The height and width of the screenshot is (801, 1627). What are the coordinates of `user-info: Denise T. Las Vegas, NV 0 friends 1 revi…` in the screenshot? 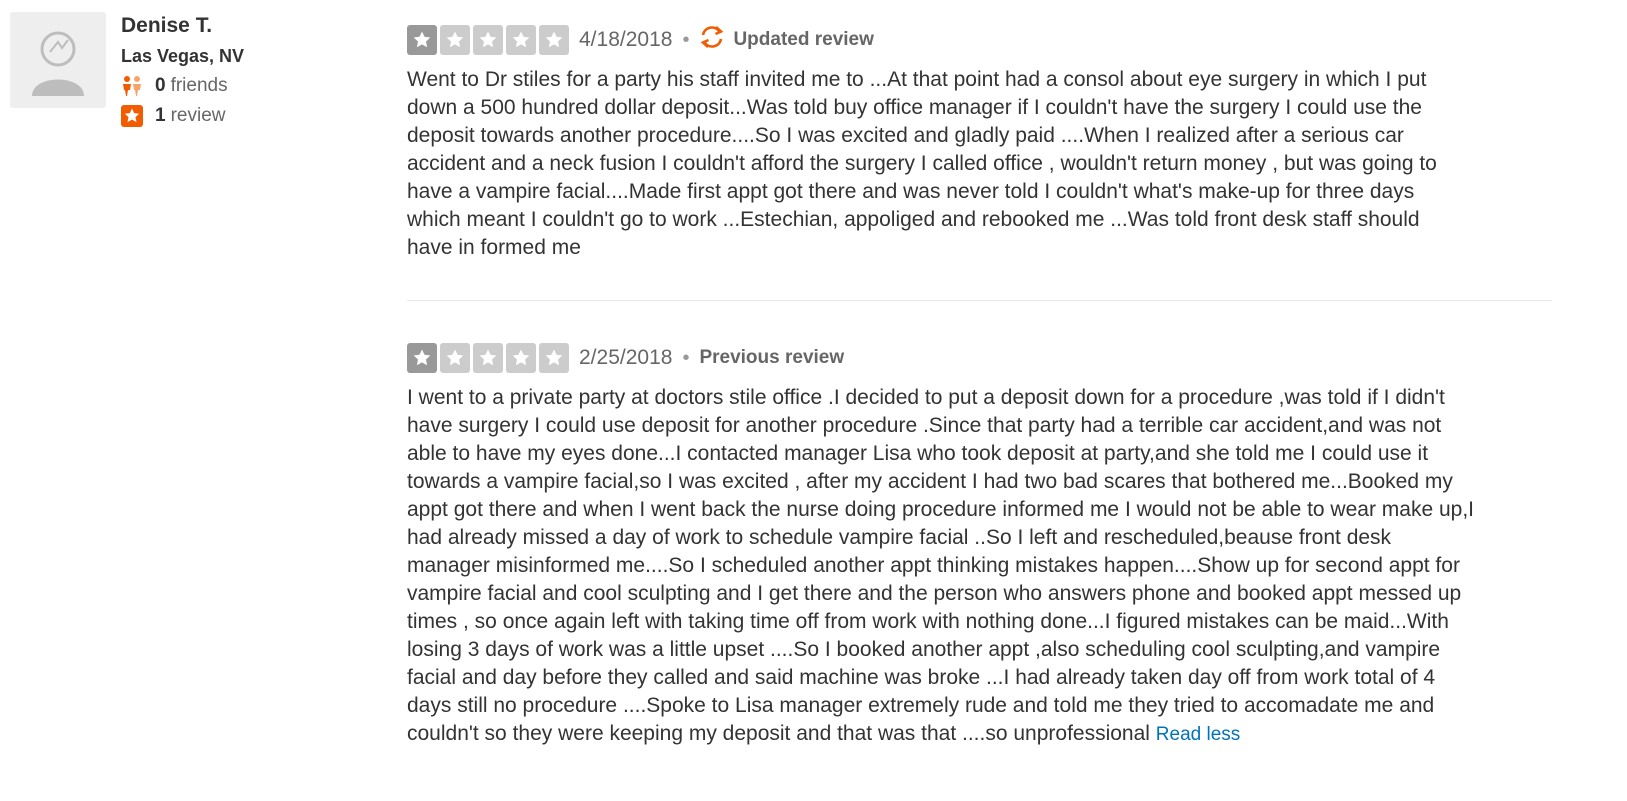 It's located at (241, 69).